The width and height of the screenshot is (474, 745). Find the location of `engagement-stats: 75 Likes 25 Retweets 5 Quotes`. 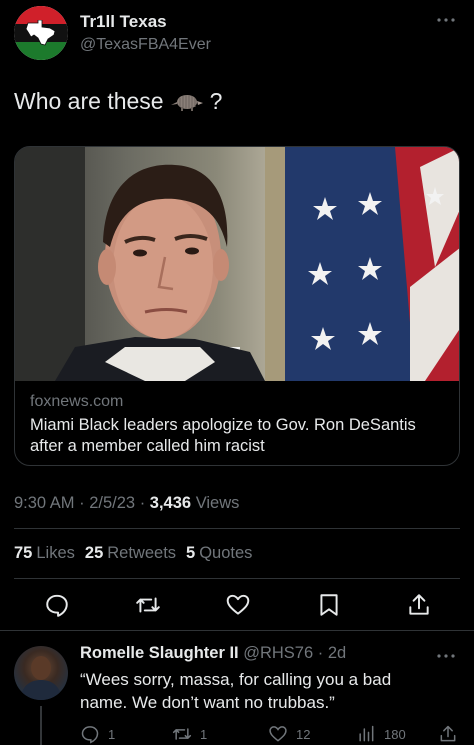

engagement-stats: 75 Likes 25 Retweets 5 Quotes is located at coordinates (133, 553).